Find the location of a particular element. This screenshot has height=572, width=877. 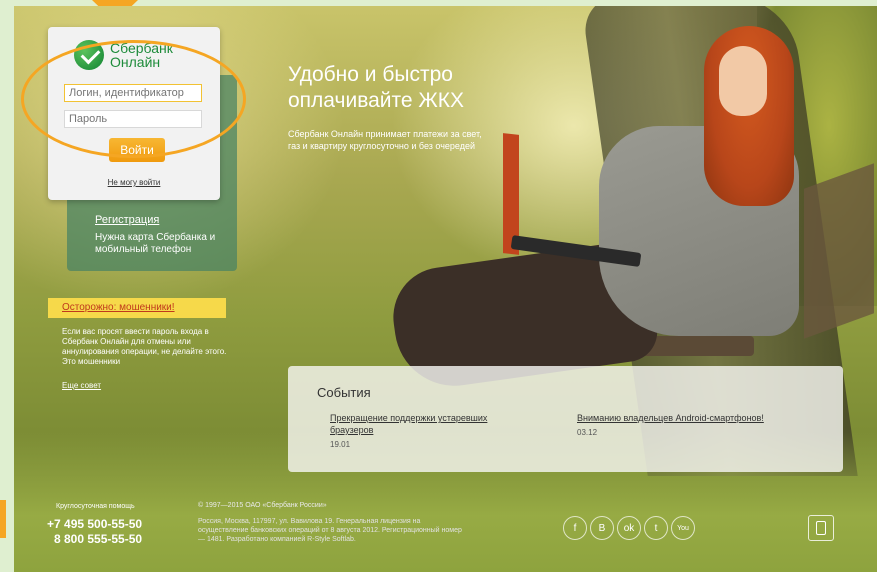

events-title: События is located at coordinates (344, 392).